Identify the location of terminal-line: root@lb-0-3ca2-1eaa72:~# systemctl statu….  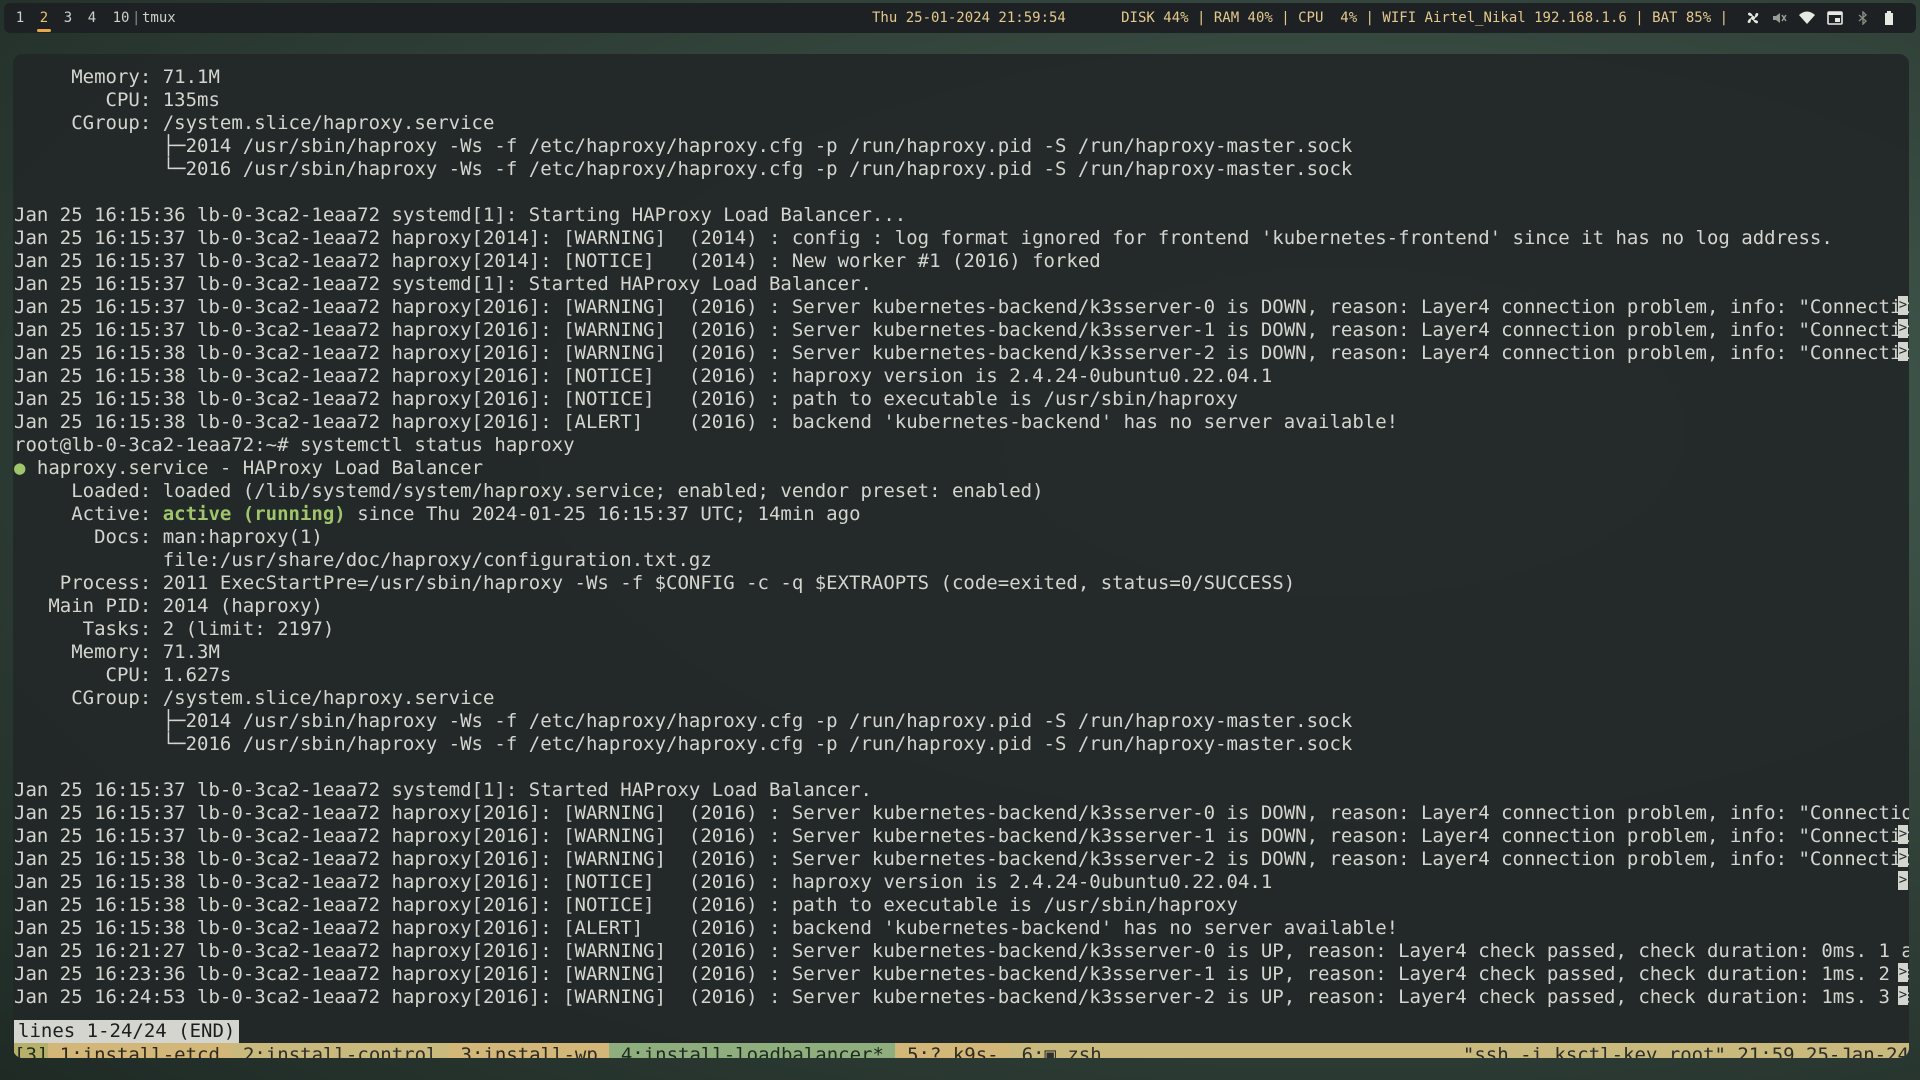
(294, 445).